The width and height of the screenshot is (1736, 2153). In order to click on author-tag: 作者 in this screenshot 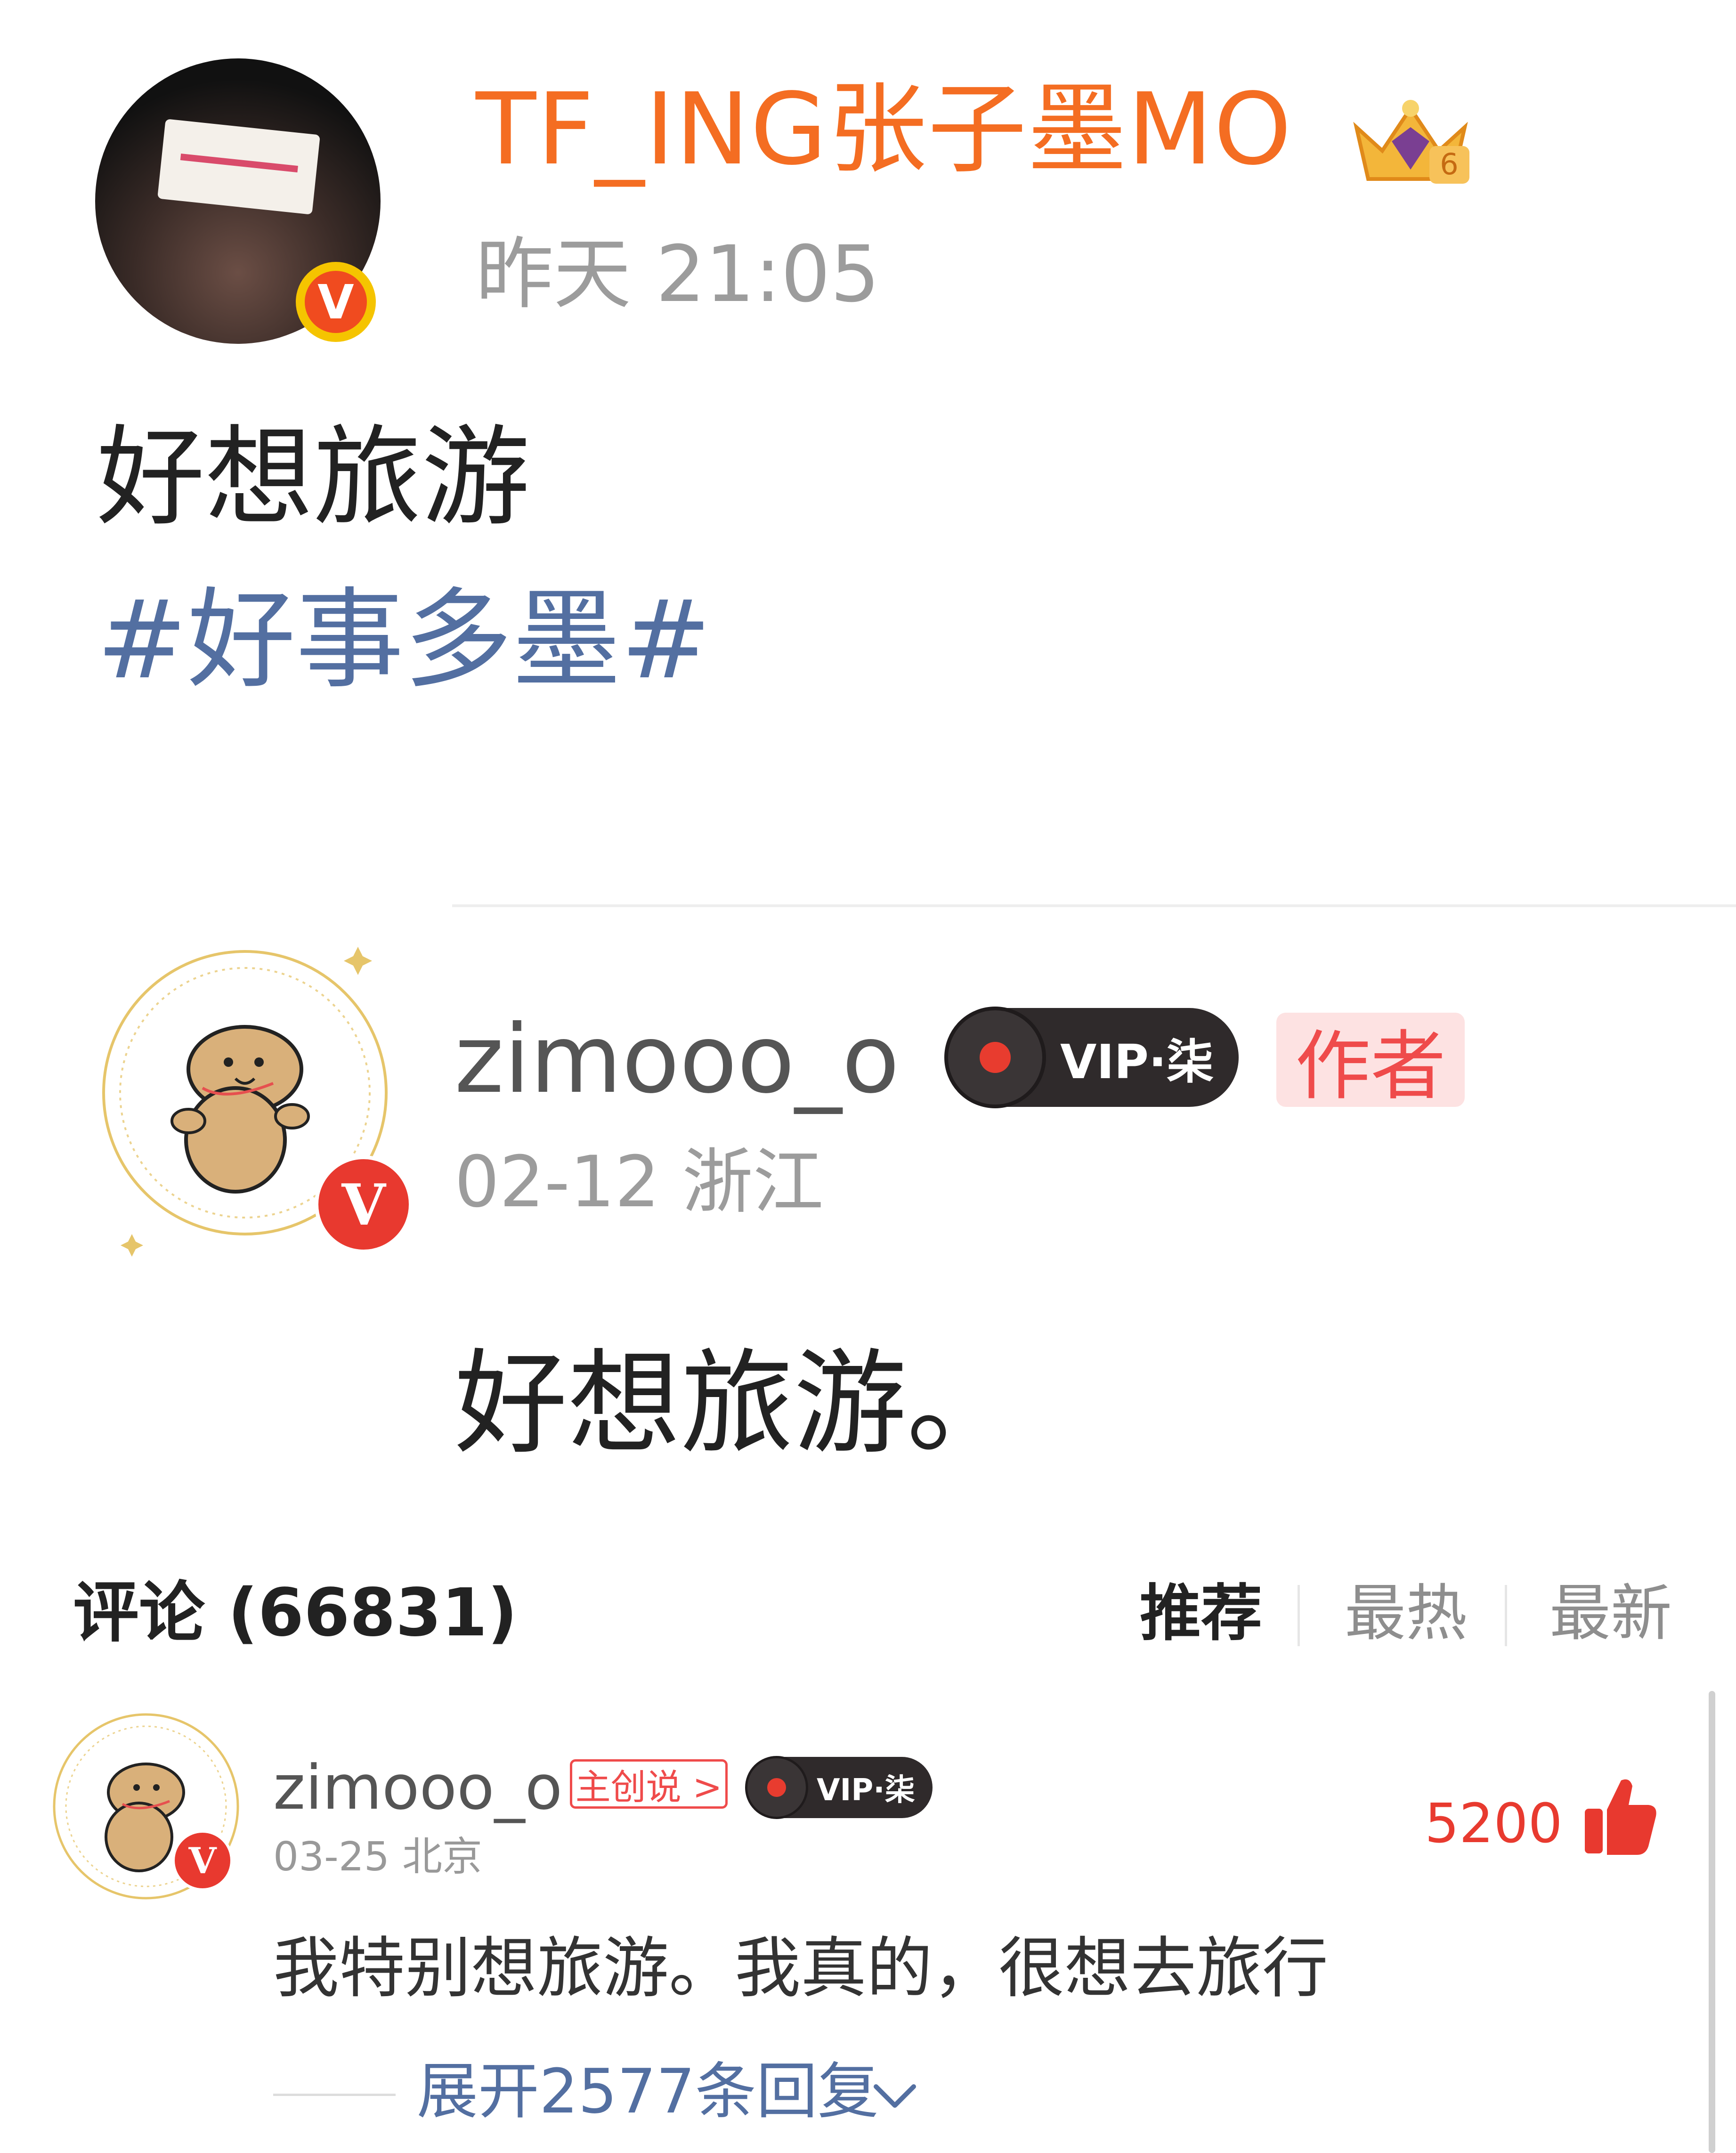, I will do `click(1370, 1061)`.